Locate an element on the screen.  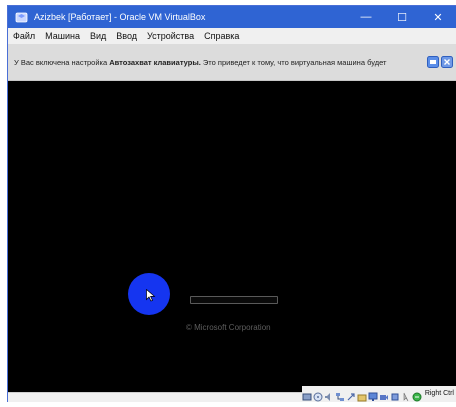
network-icon is located at coordinates (340, 395).